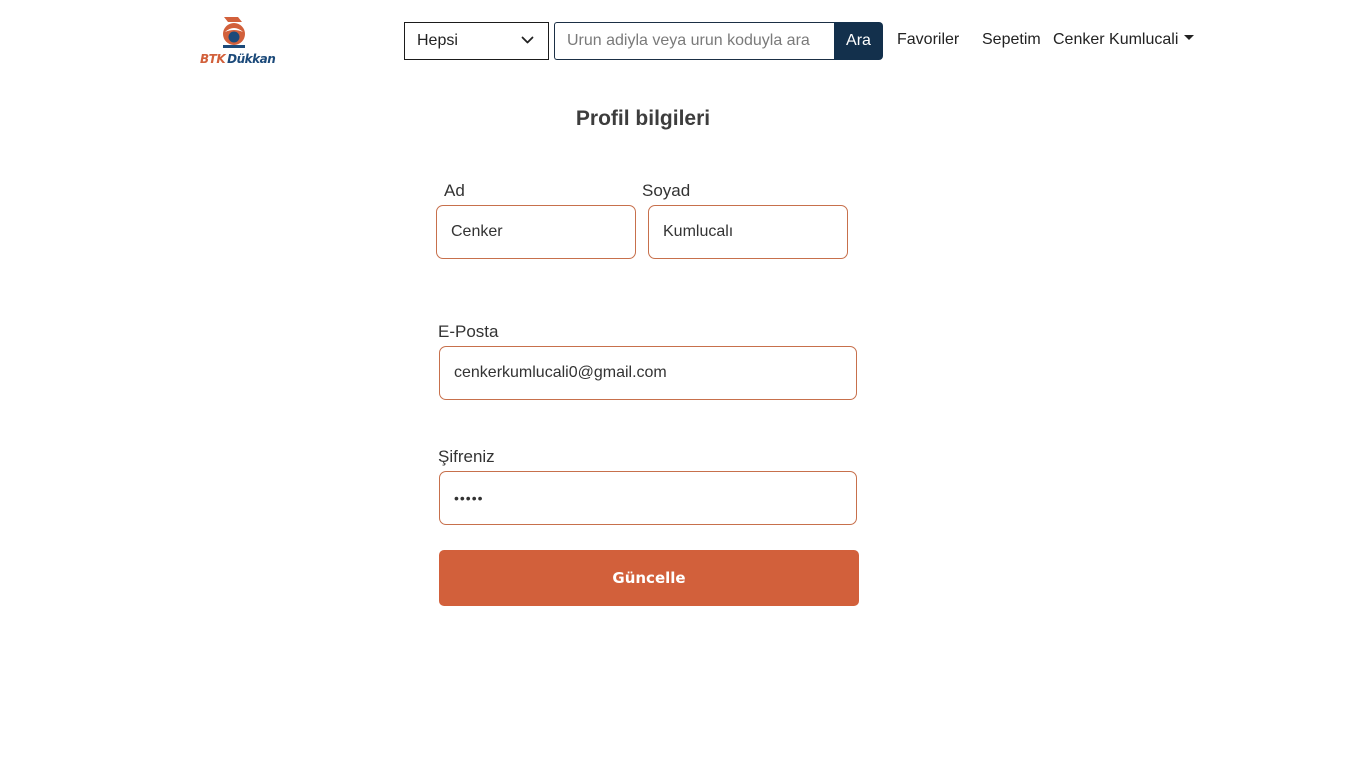 Image resolution: width=1366 pixels, height=768 pixels. Describe the element at coordinates (666, 190) in the screenshot. I see `last-name-label: Soyad` at that location.